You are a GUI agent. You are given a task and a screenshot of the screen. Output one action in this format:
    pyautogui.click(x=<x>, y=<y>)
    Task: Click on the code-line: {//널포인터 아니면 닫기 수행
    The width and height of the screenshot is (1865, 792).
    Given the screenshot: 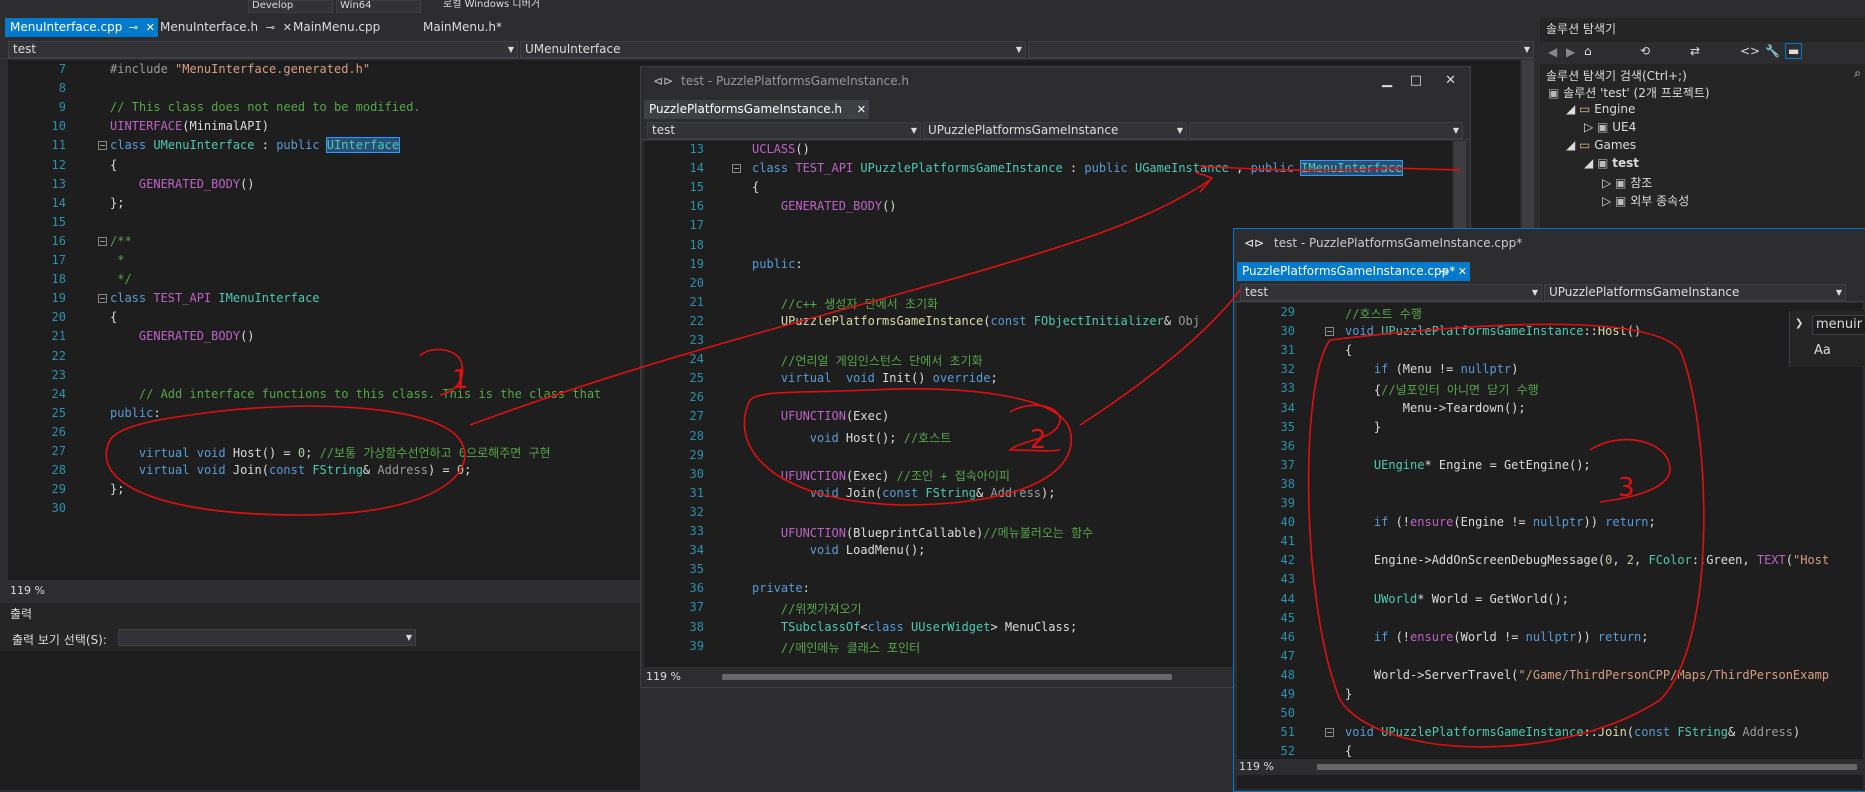 What is the action you would take?
    pyautogui.click(x=1442, y=389)
    